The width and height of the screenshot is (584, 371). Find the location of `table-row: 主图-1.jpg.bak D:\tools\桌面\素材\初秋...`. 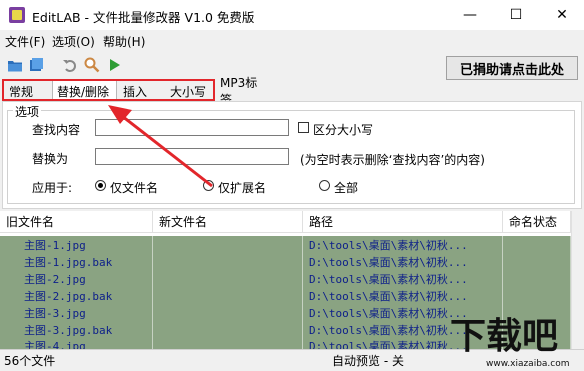

table-row: 主图-1.jpg.bak D:\tools\桌面\素材\初秋... is located at coordinates (285, 261).